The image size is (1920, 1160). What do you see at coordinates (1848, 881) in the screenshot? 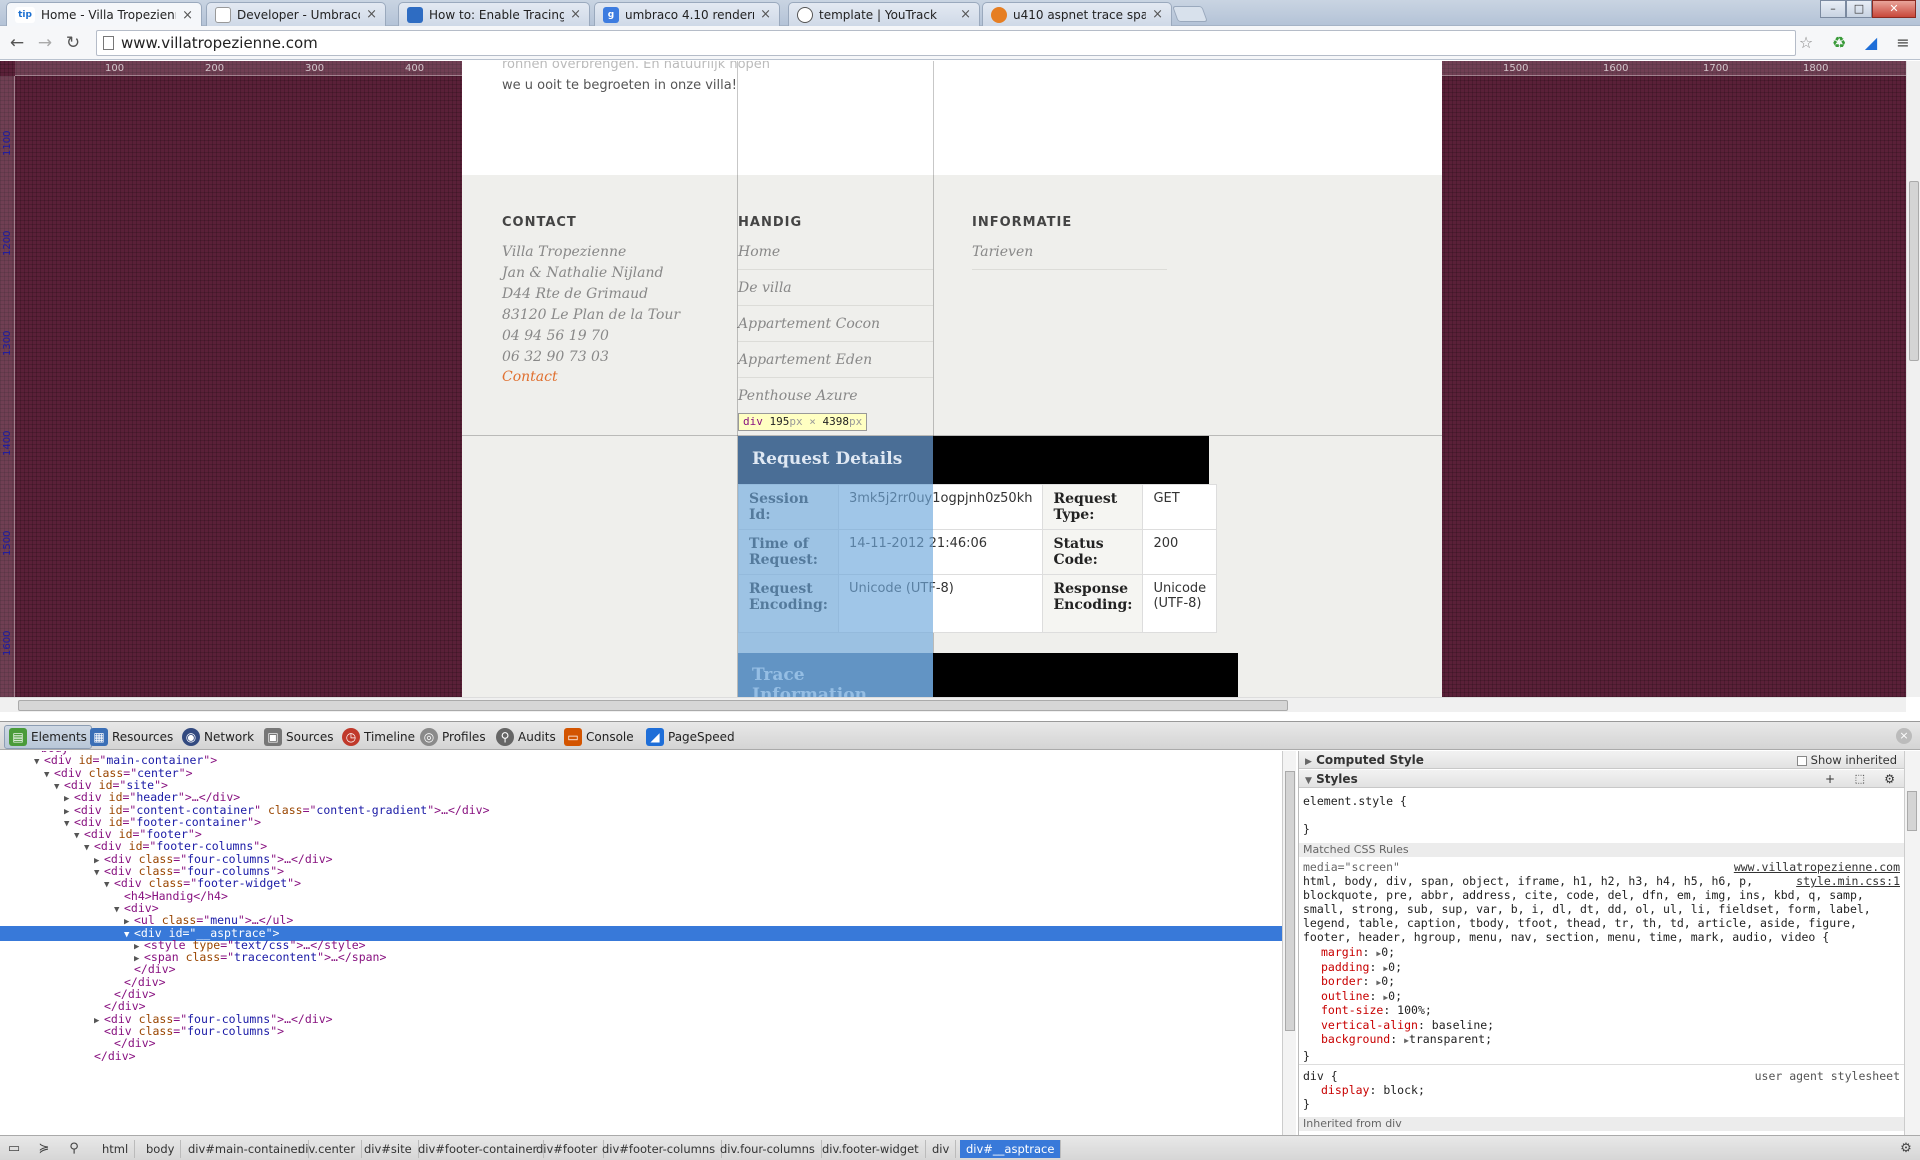
I see `stylesheet-source-link: style.min.css:1` at bounding box center [1848, 881].